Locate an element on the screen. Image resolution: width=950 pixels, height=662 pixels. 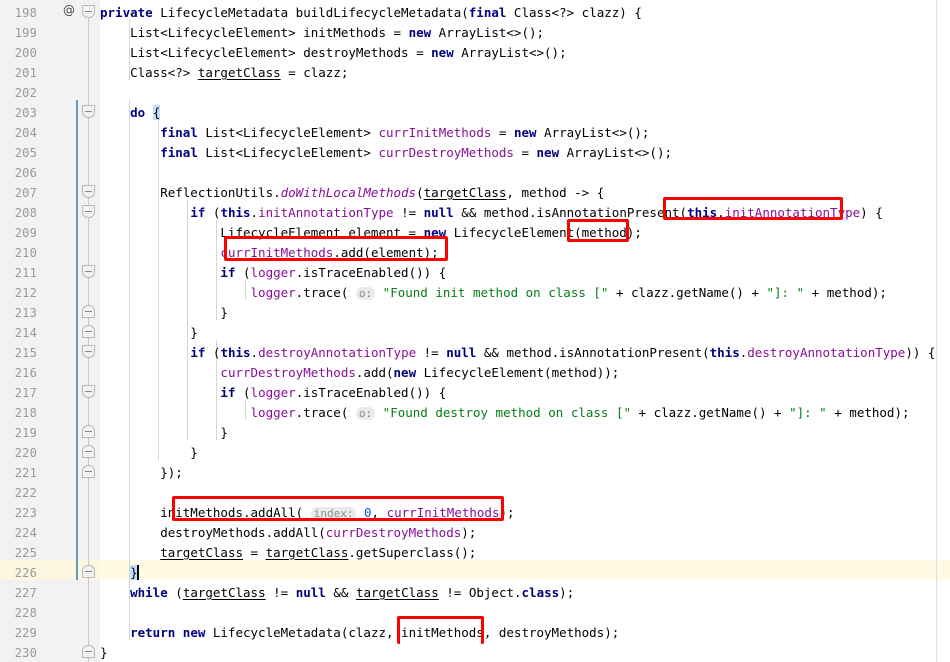
code-line: Class<?> targetClass = clazz; is located at coordinates (224, 73).